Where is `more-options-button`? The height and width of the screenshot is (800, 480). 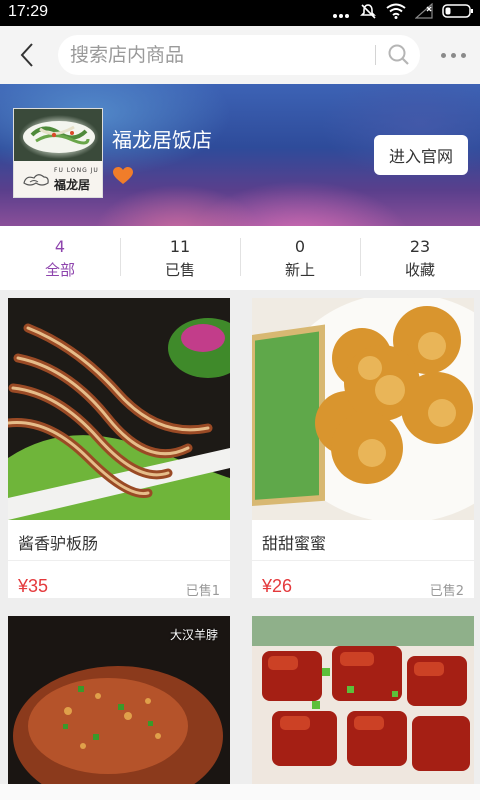 more-options-button is located at coordinates (453, 55).